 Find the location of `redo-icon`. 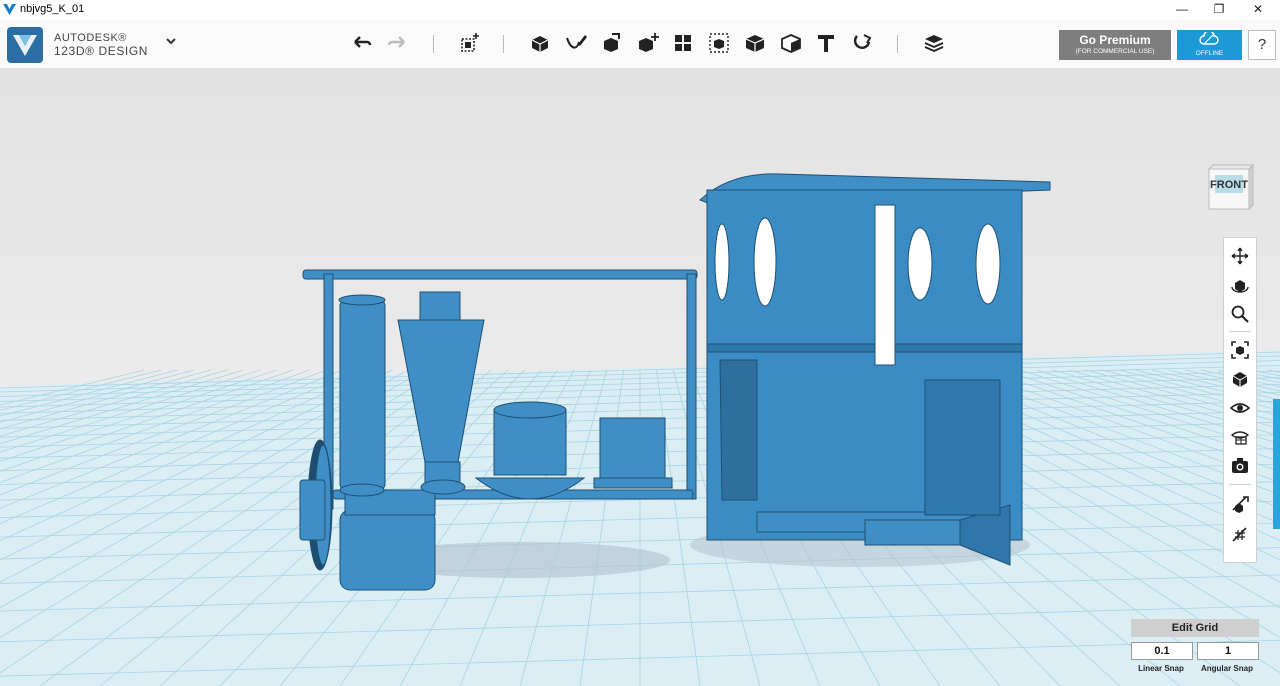

redo-icon is located at coordinates (397, 43).